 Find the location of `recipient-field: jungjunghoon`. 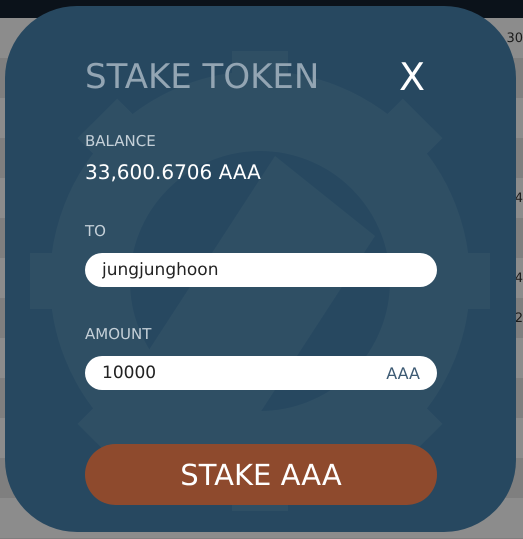

recipient-field: jungjunghoon is located at coordinates (261, 270).